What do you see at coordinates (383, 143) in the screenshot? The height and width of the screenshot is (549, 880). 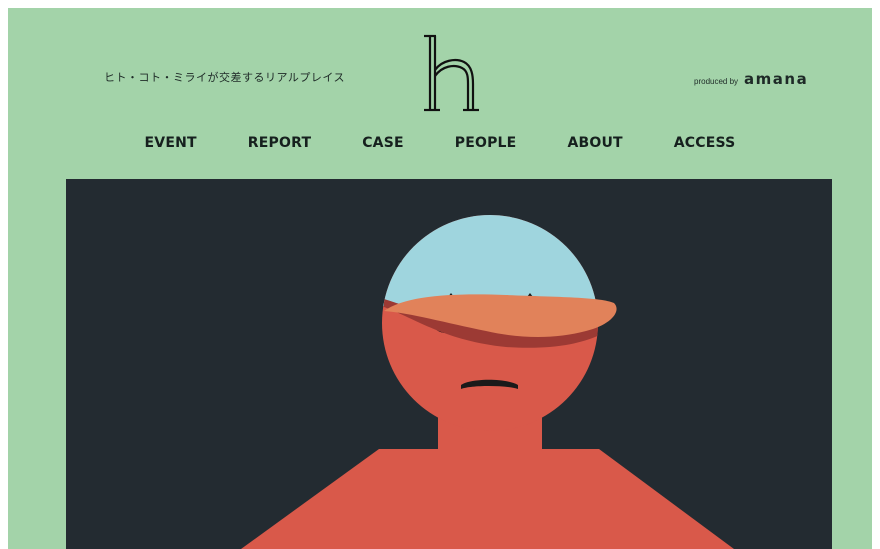 I see `nav-case: CASE` at bounding box center [383, 143].